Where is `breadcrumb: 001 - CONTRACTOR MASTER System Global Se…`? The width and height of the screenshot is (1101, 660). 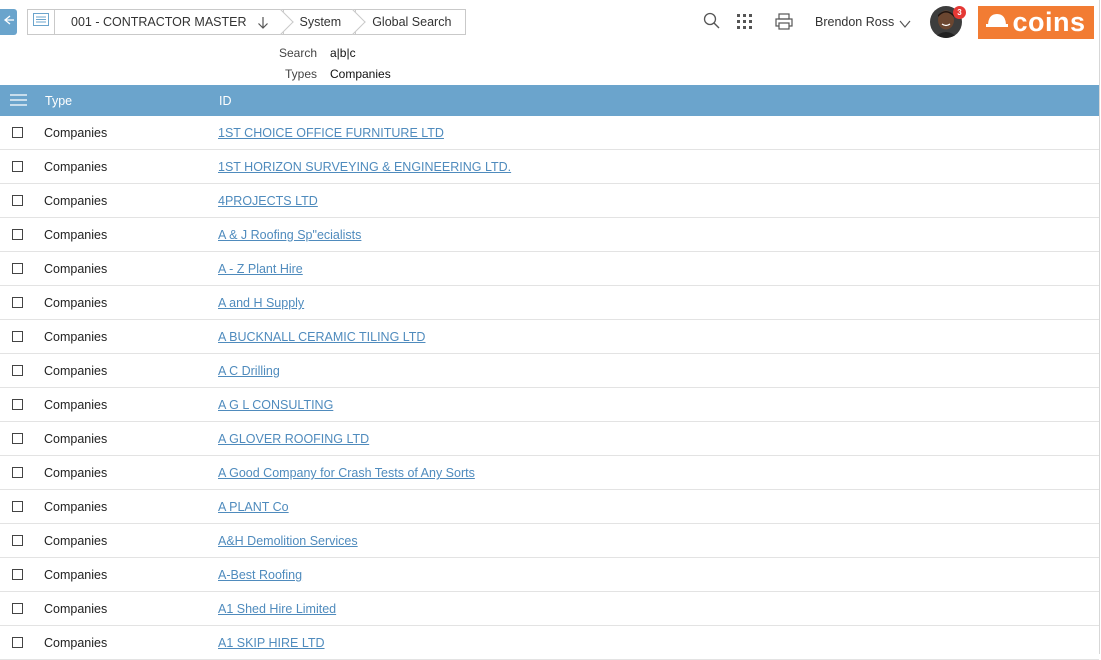
breadcrumb: 001 - CONTRACTOR MASTER System Global Se… is located at coordinates (247, 22).